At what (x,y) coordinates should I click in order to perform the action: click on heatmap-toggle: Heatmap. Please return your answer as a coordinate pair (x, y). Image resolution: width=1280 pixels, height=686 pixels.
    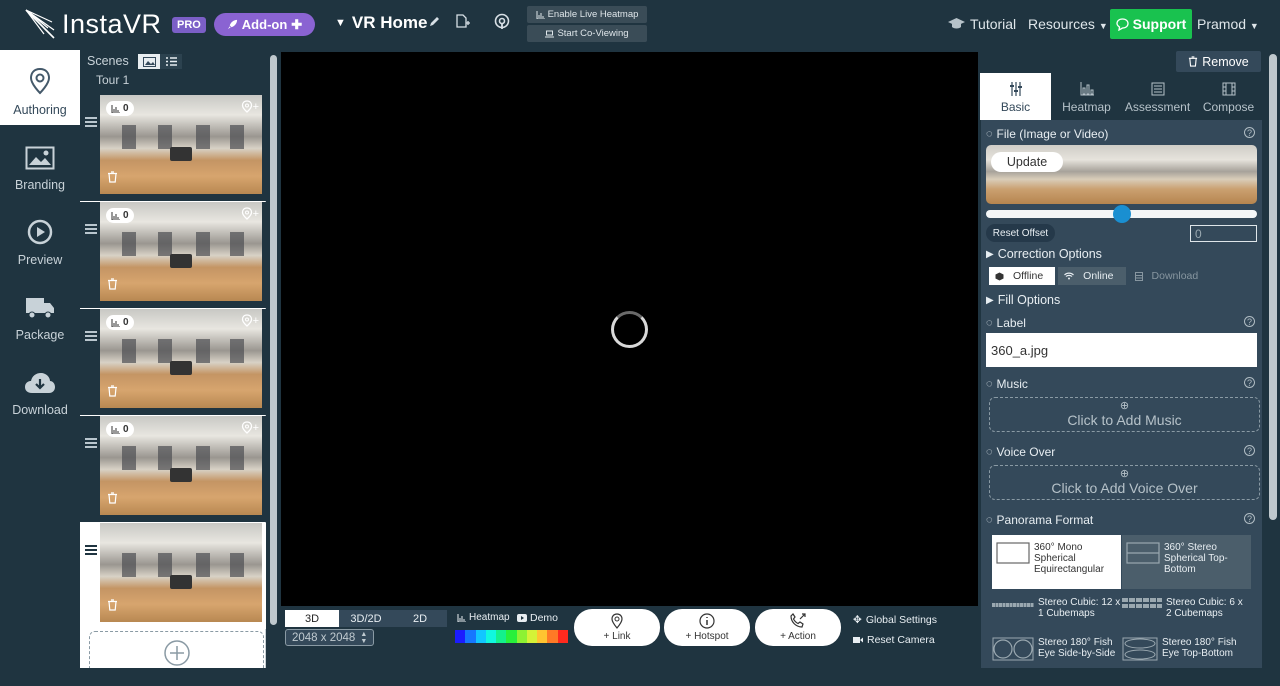
    Looking at the image, I should click on (483, 617).